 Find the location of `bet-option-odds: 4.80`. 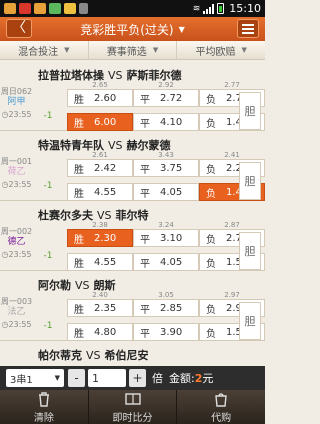

bet-option-odds: 4.80 is located at coordinates (105, 332).